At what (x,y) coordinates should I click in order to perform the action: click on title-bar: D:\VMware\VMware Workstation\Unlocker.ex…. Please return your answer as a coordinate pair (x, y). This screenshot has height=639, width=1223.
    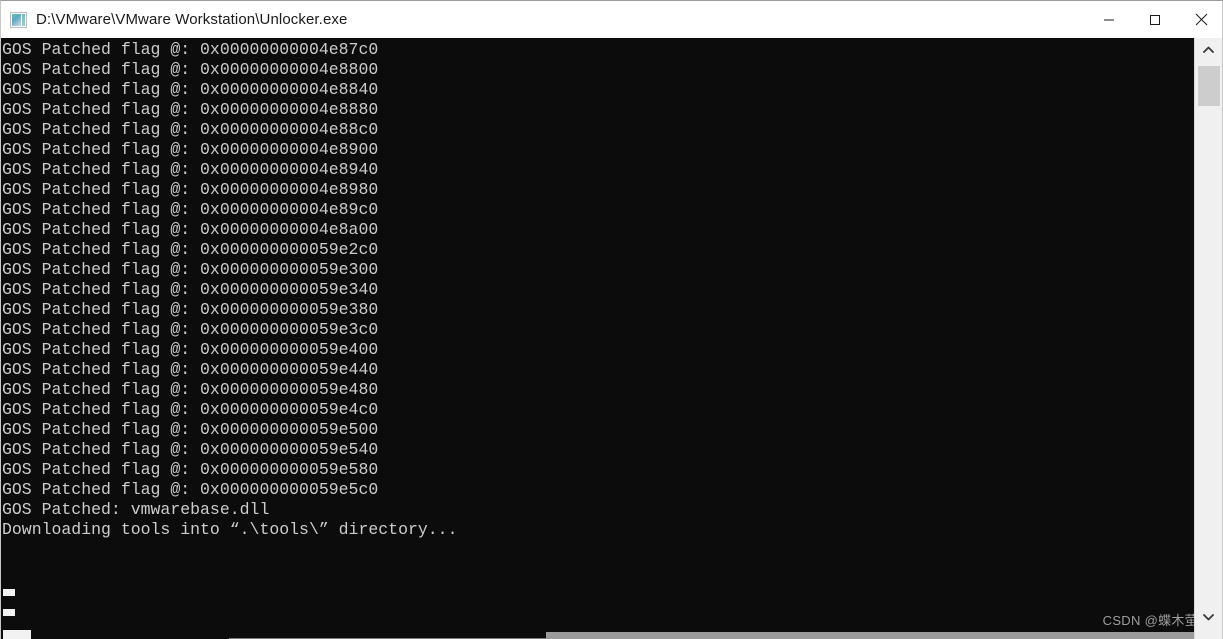
    Looking at the image, I should click on (611, 19).